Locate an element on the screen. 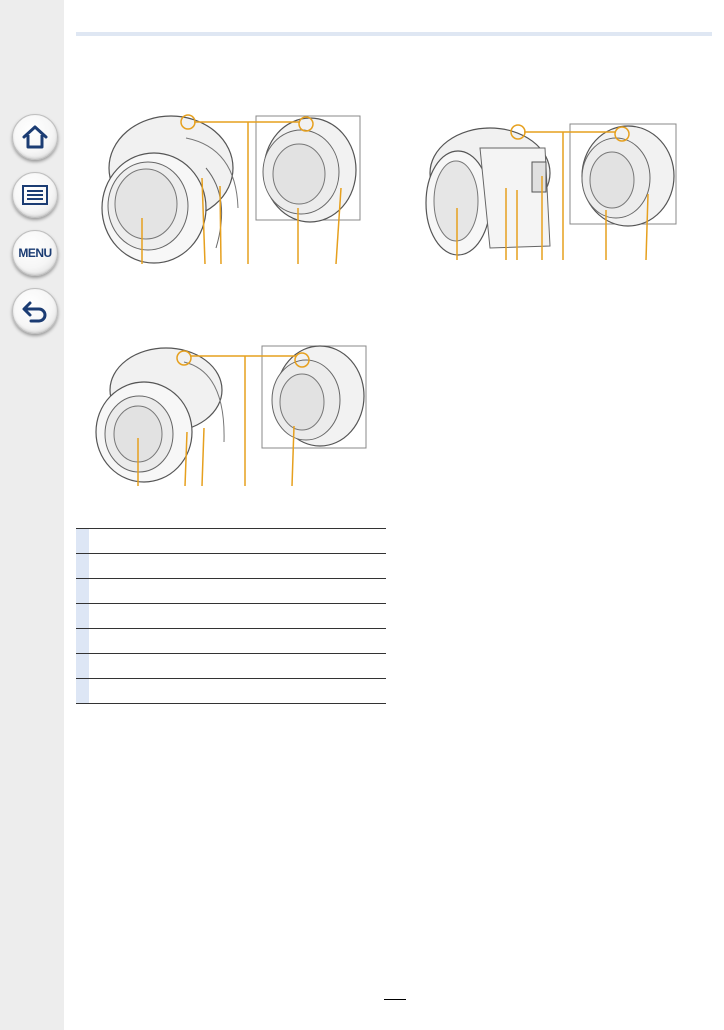 Image resolution: width=724 pixels, height=1030 pixels. list-icon is located at coordinates (35, 195).